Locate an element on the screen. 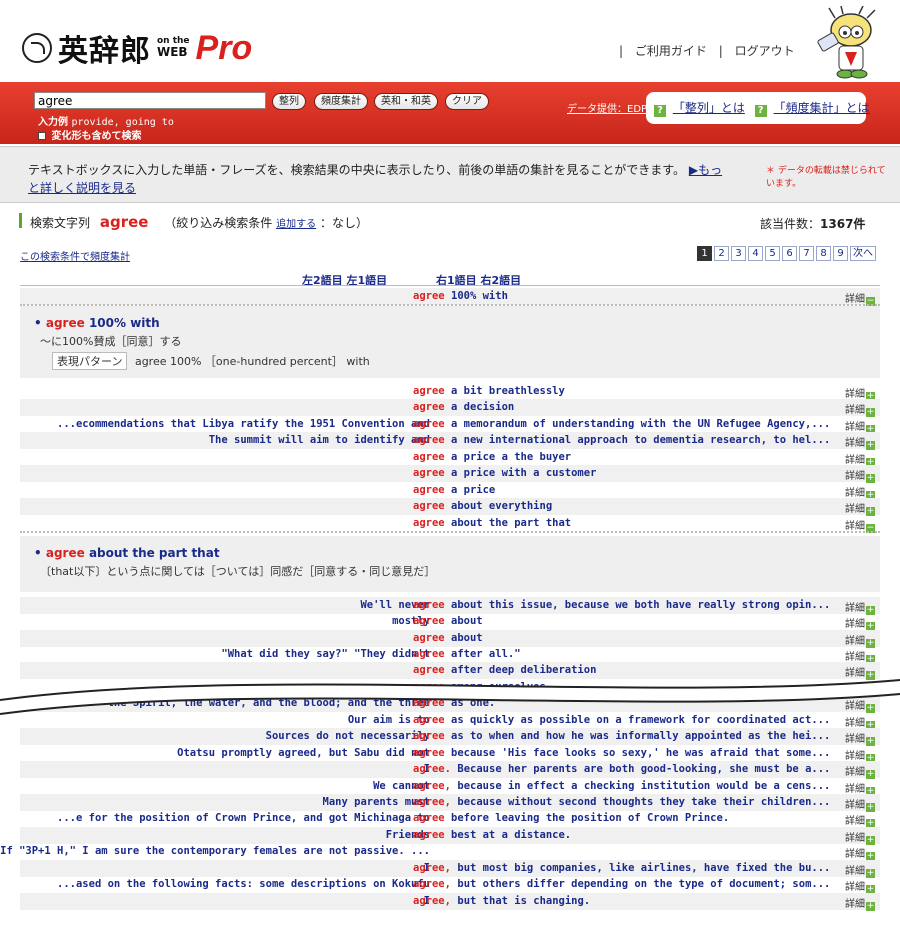 The image size is (900, 930). clear-button: クリア is located at coordinates (467, 101).